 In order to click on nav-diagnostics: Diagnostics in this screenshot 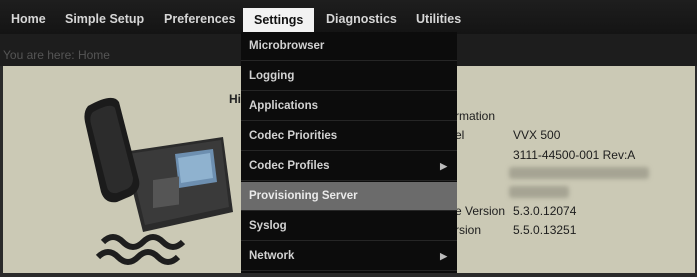, I will do `click(361, 17)`.